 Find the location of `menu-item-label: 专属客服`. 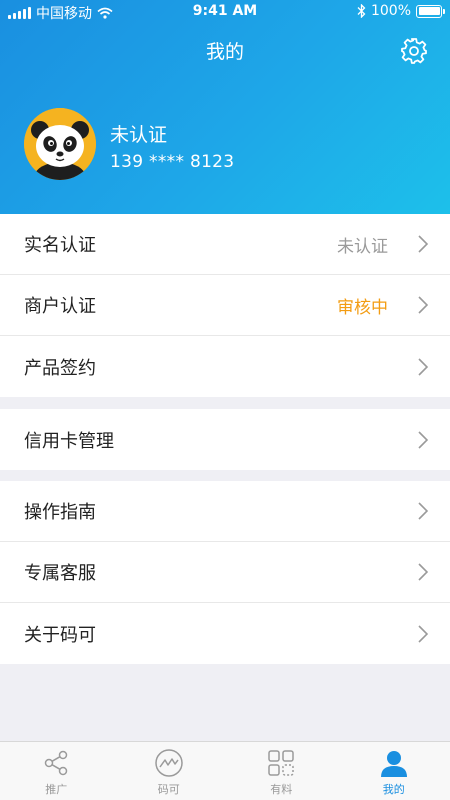

menu-item-label: 专属客服 is located at coordinates (60, 573).